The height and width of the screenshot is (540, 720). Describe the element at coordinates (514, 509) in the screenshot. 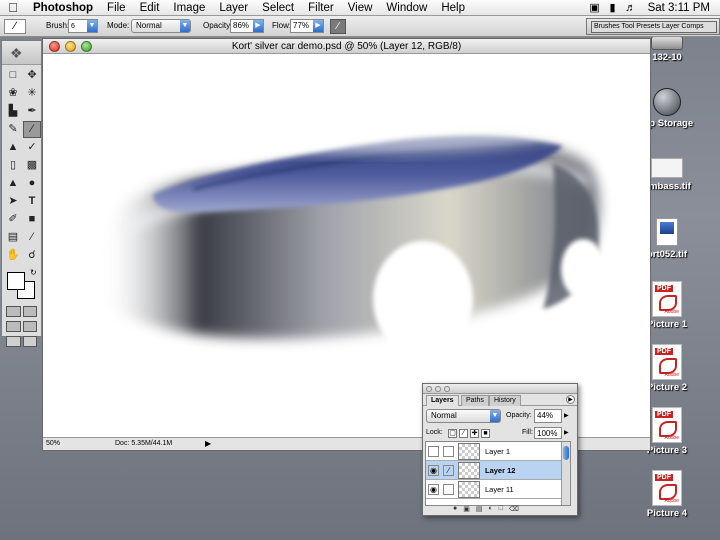

I see `trash-icon: ⌫` at that location.